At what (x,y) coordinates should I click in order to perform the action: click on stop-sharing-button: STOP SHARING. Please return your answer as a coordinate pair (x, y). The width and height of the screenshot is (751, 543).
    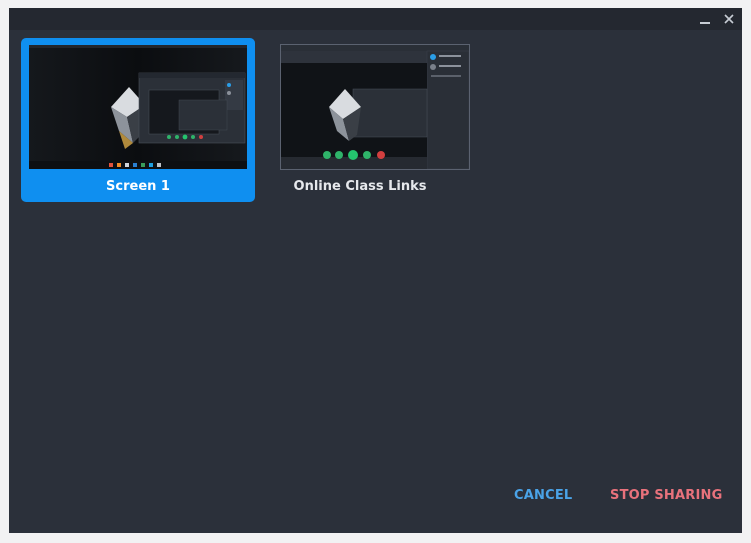
    Looking at the image, I should click on (666, 495).